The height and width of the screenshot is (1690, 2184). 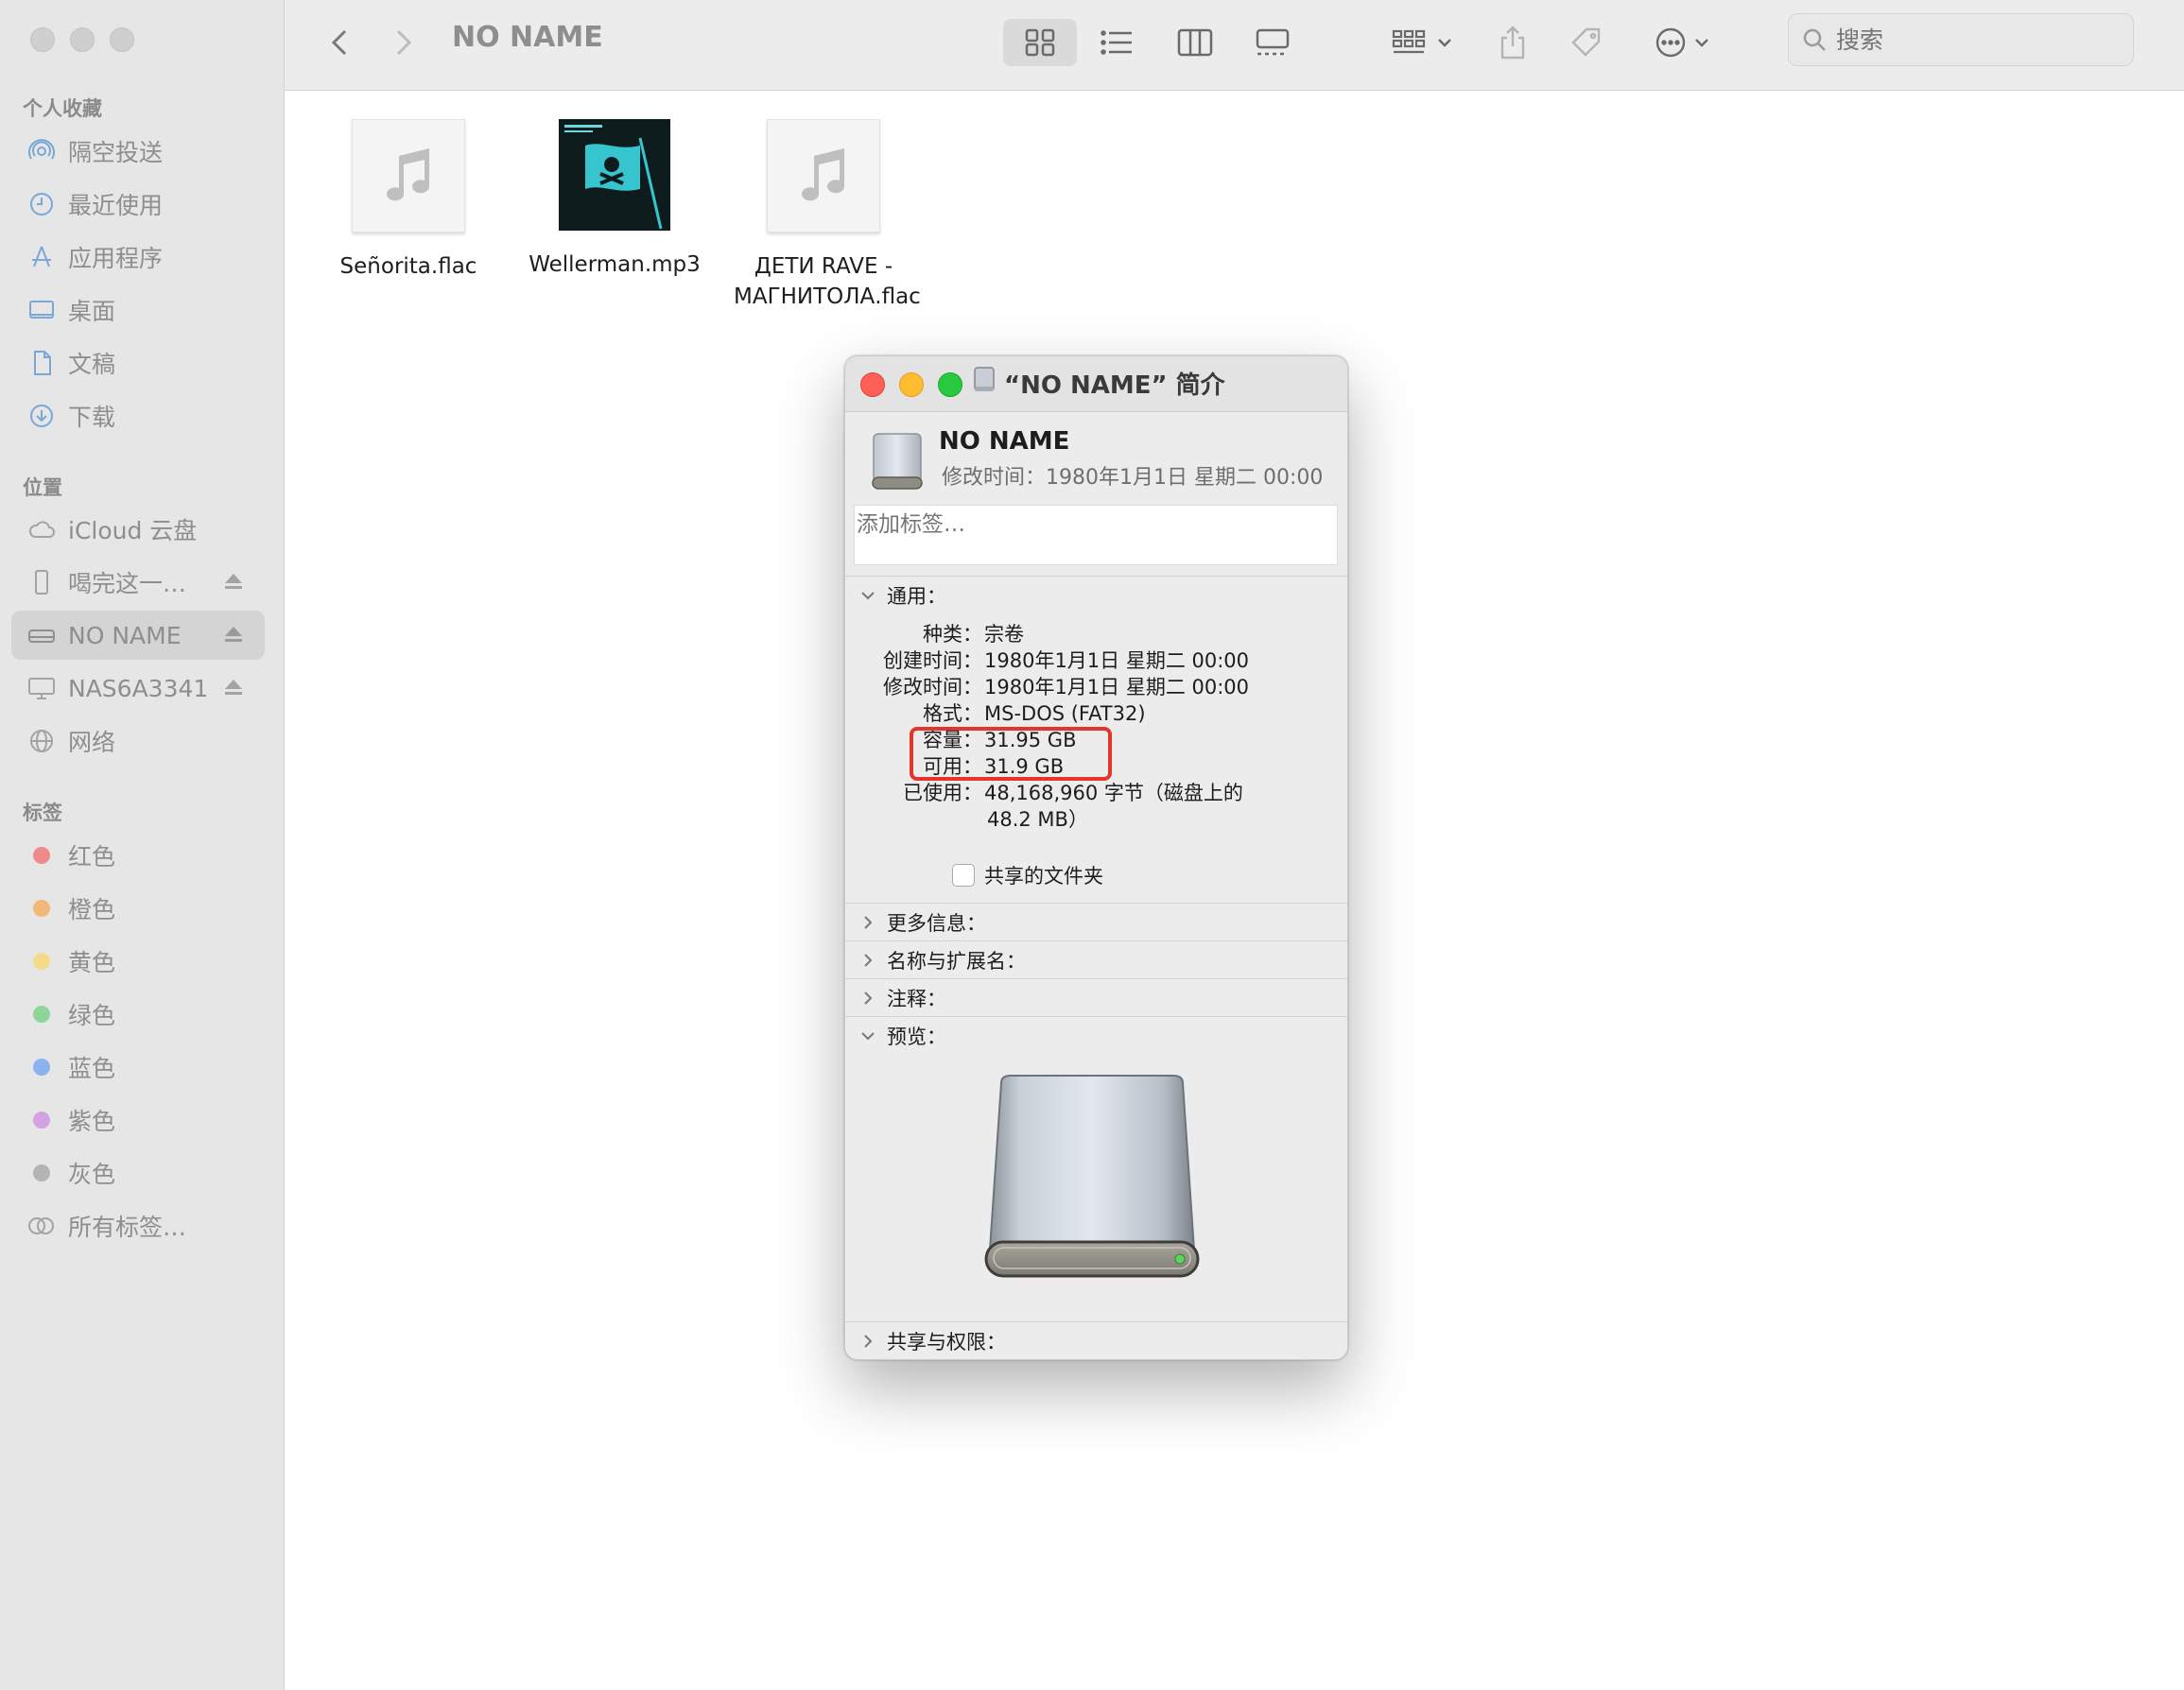 What do you see at coordinates (1234, 45) in the screenshot?
I see `toolbar: NO NAME` at bounding box center [1234, 45].